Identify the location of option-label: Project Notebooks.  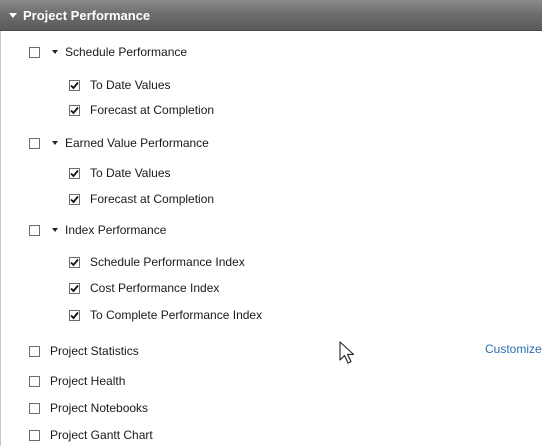
(99, 408).